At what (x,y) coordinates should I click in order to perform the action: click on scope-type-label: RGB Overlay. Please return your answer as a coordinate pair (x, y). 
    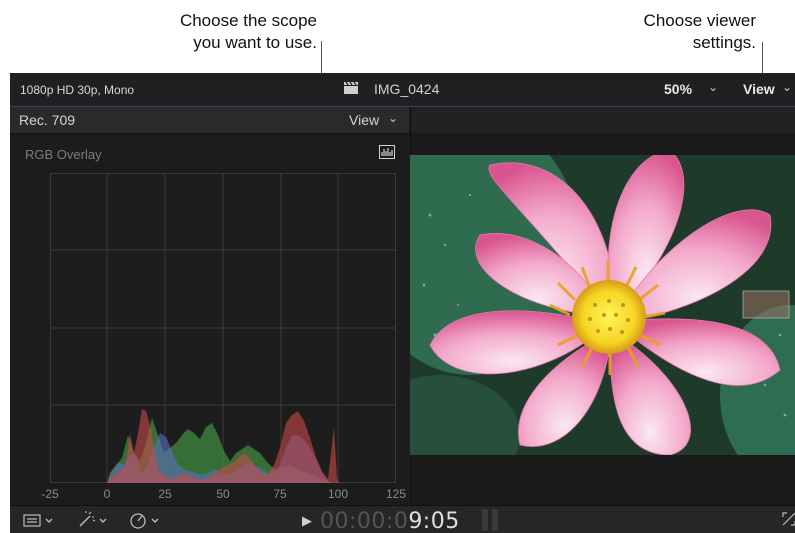
    Looking at the image, I should click on (63, 154).